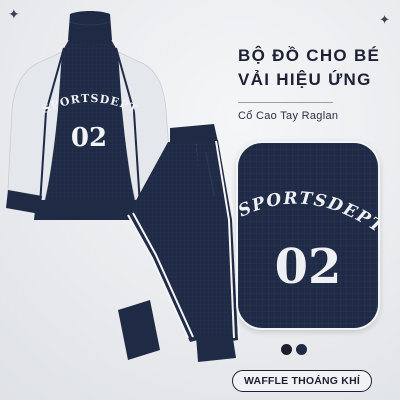  I want to click on headline-line2: VẢI HIỆU ỨNG, so click(305, 79).